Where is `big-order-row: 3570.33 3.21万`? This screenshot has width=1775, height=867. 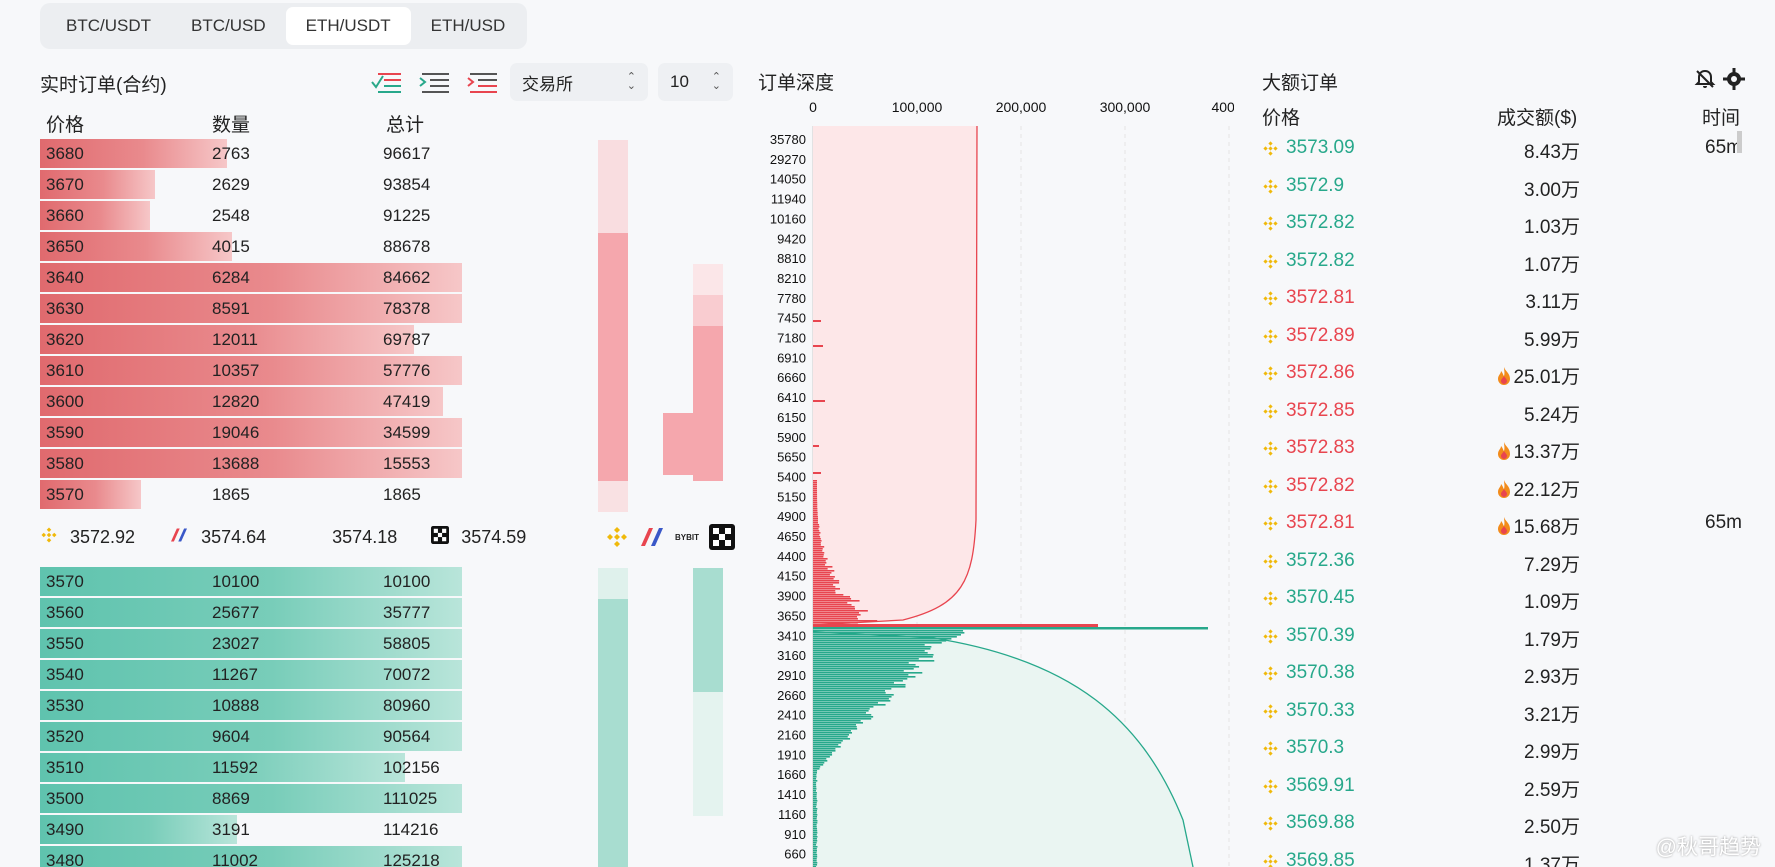 big-order-row: 3570.33 3.21万 is located at coordinates (1502, 712).